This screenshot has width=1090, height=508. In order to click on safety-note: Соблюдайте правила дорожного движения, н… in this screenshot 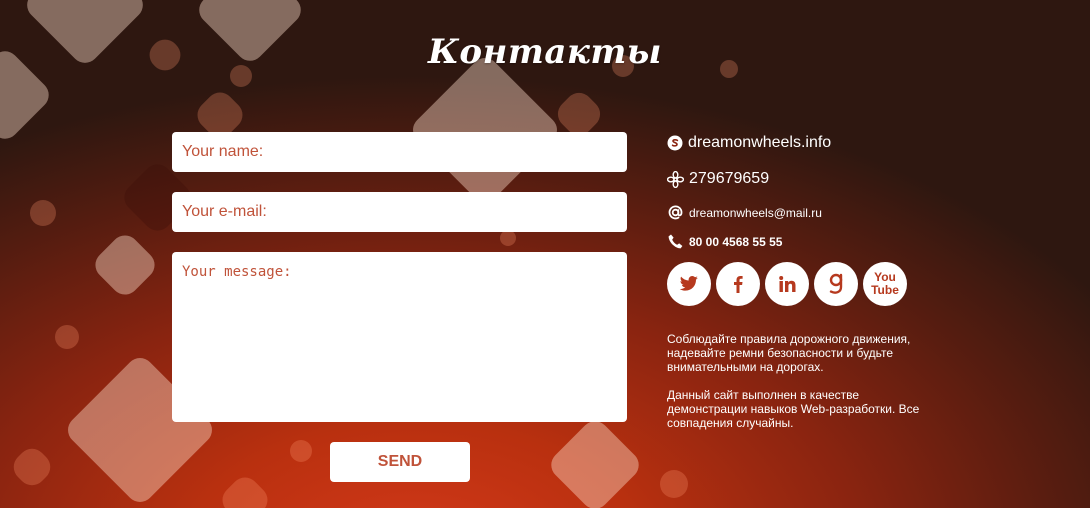, I will do `click(789, 353)`.